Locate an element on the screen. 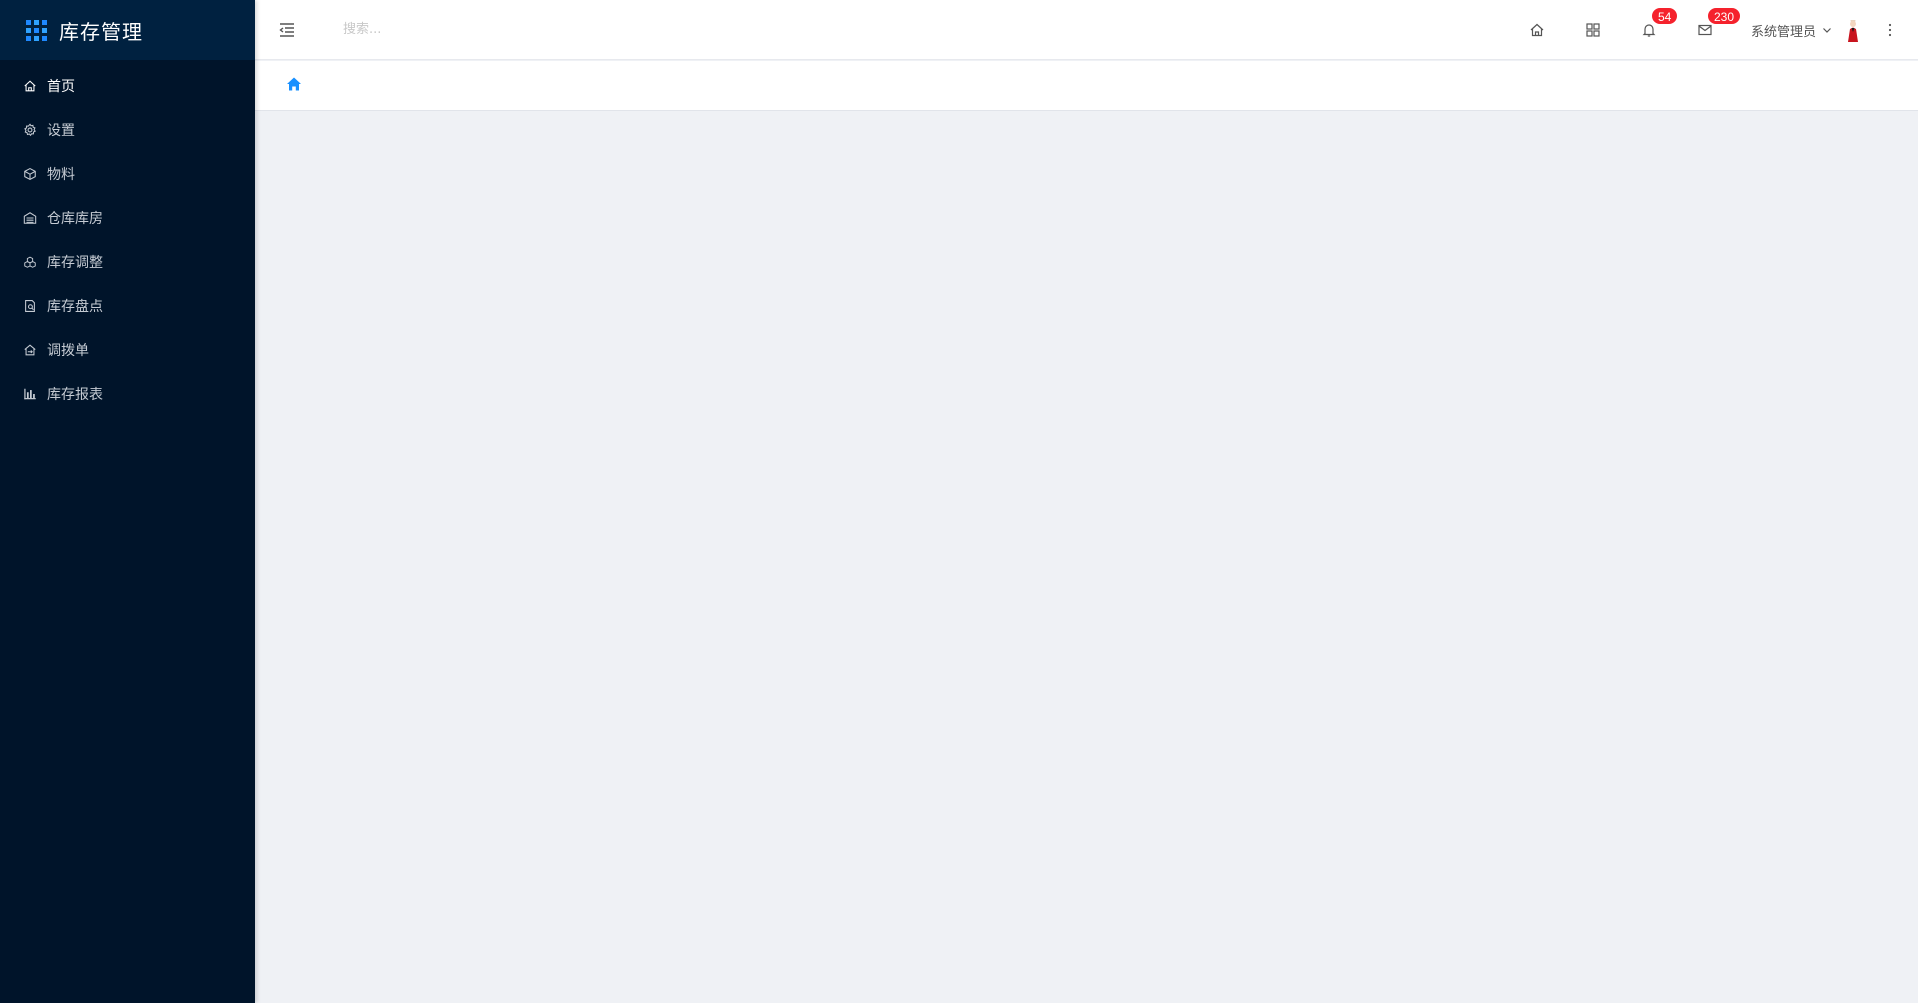 This screenshot has height=1003, width=1918. notifications-button: 54 is located at coordinates (1650, 30).